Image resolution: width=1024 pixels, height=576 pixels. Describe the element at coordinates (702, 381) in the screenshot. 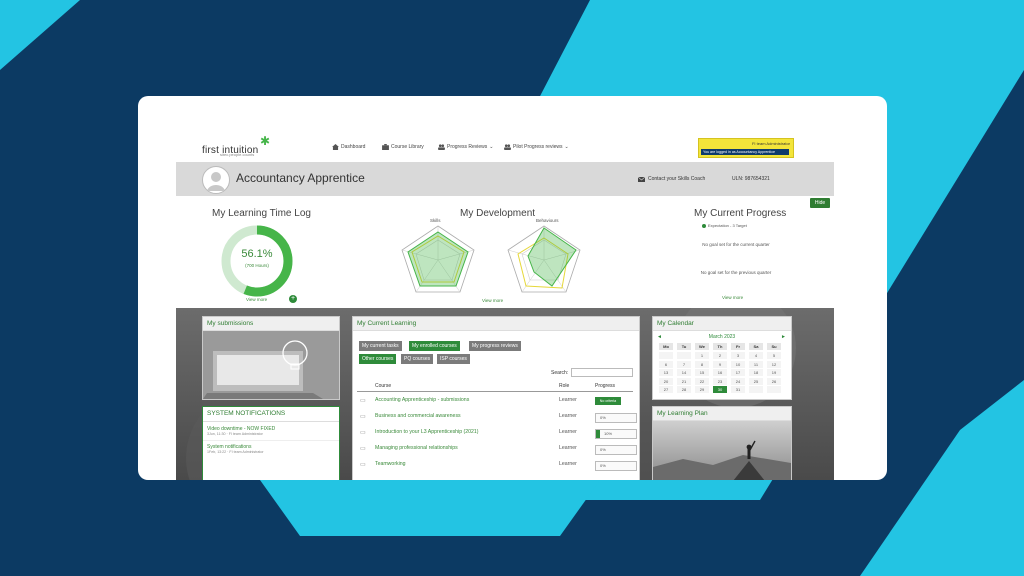

I see `calendar-day: 22` at that location.